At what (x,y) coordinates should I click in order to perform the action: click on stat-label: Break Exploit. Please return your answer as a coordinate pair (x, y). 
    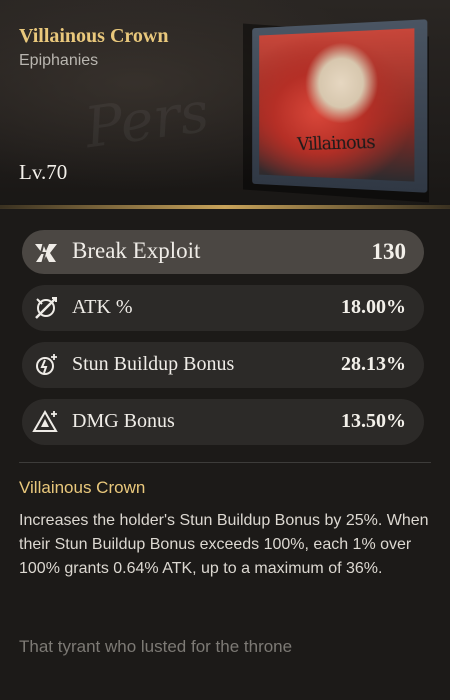
    Looking at the image, I should click on (136, 250).